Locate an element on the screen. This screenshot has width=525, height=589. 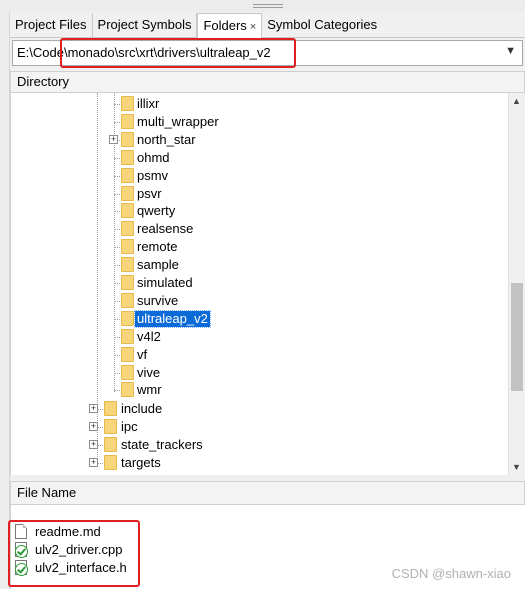
tree-item-label: ipc is located at coordinates (129, 426).